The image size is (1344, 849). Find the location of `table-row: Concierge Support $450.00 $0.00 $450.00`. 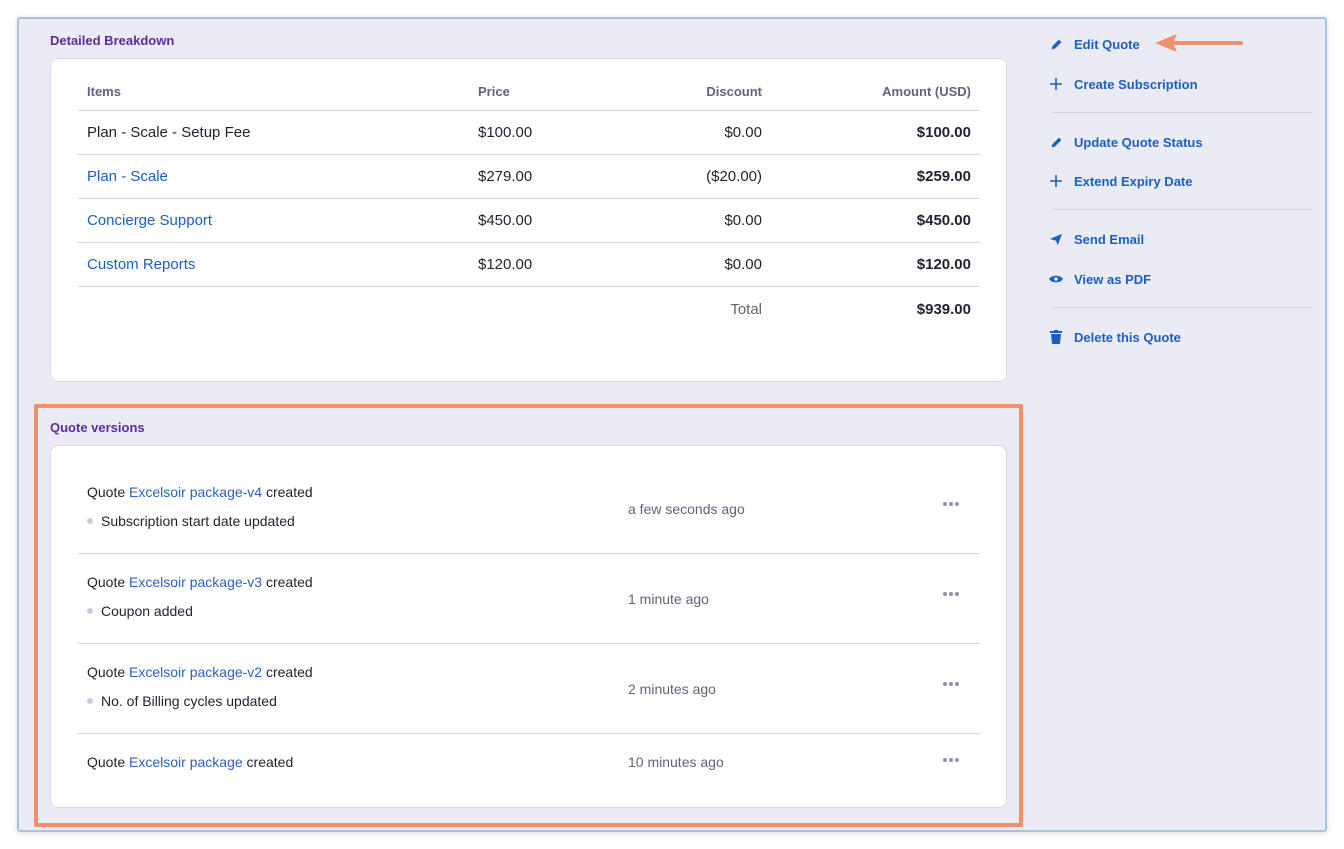

table-row: Concierge Support $450.00 $0.00 $450.00 is located at coordinates (529, 221).